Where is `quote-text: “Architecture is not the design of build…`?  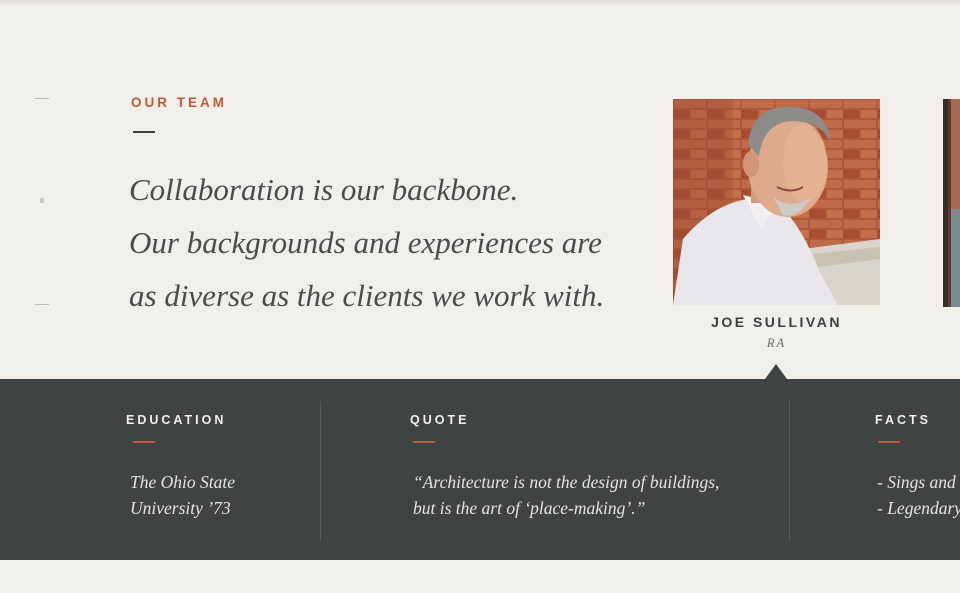
quote-text: “Architecture is not the design of build… is located at coordinates (566, 495).